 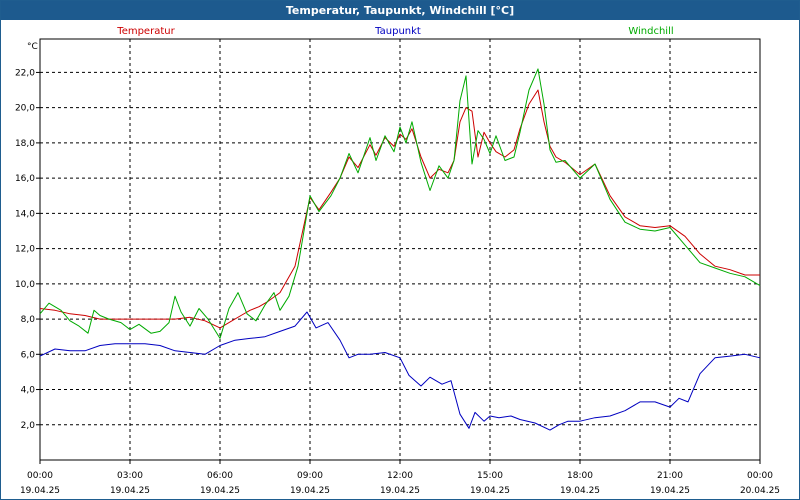 What do you see at coordinates (145, 31) in the screenshot?
I see `legend-item-temperatur: Temperatur` at bounding box center [145, 31].